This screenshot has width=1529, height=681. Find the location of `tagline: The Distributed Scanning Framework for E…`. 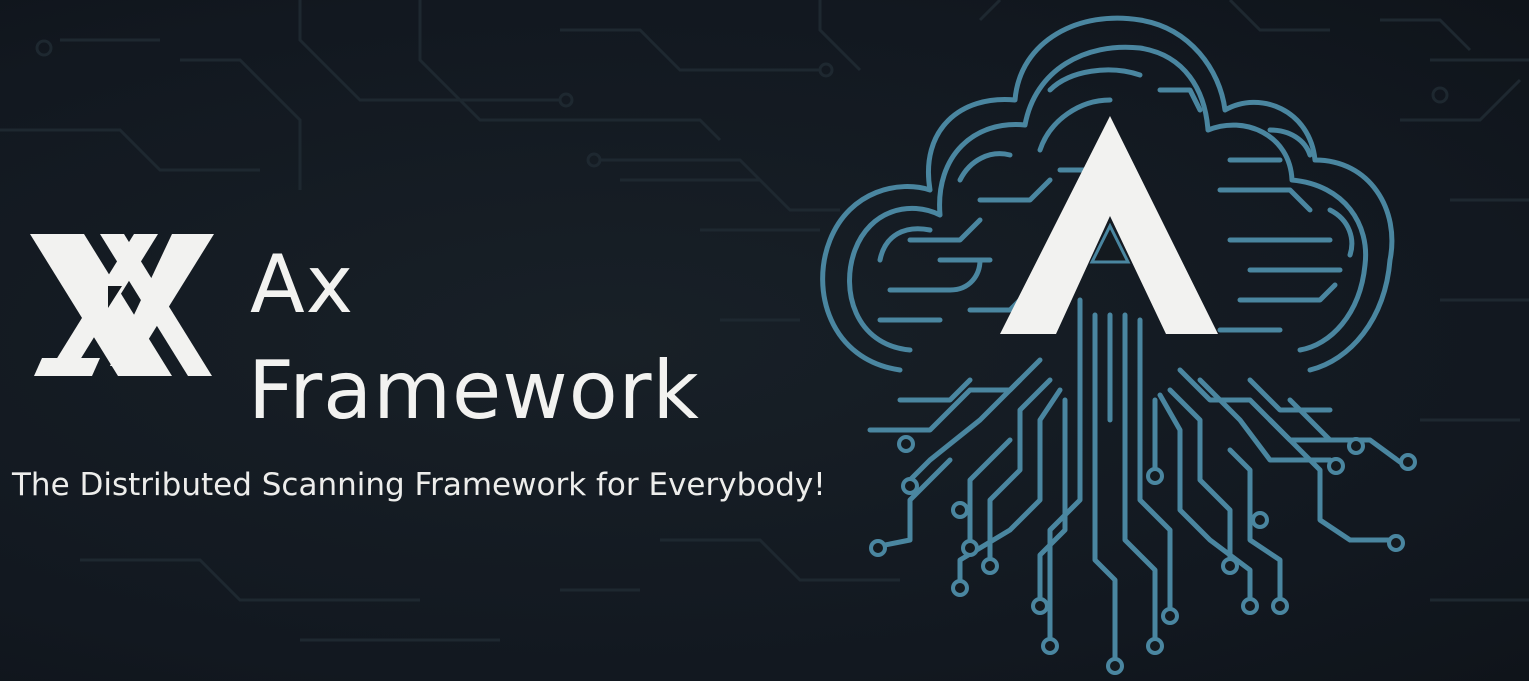

tagline: The Distributed Scanning Framework for E… is located at coordinates (419, 485).